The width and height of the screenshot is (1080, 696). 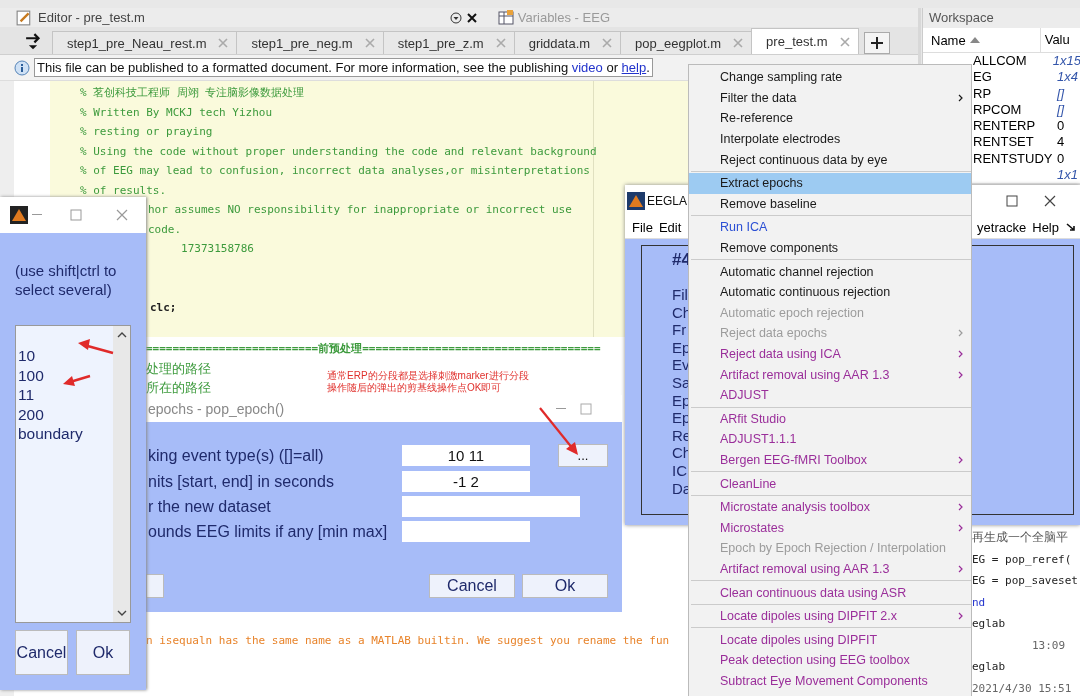 What do you see at coordinates (145, 42) in the screenshot?
I see `editor-tab: step1_pre_Neau_rest.m` at bounding box center [145, 42].